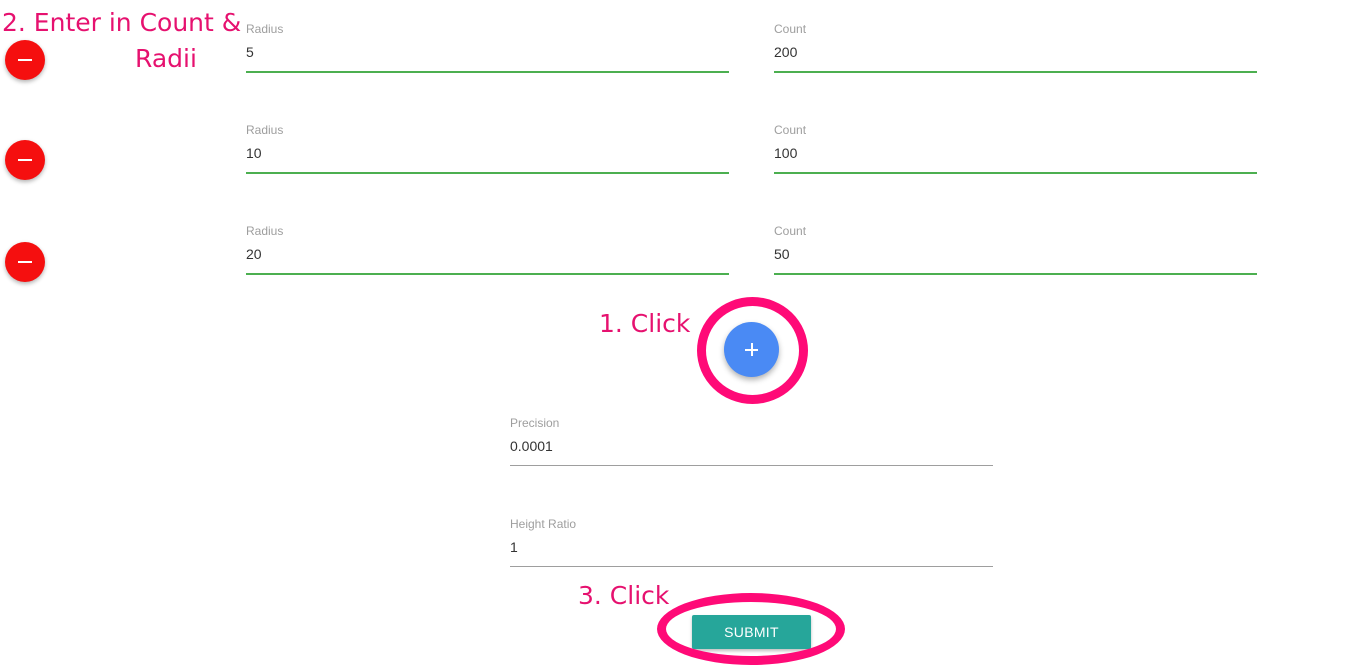 The height and width of the screenshot is (668, 1345). I want to click on submit-button: SUBMIT, so click(751, 632).